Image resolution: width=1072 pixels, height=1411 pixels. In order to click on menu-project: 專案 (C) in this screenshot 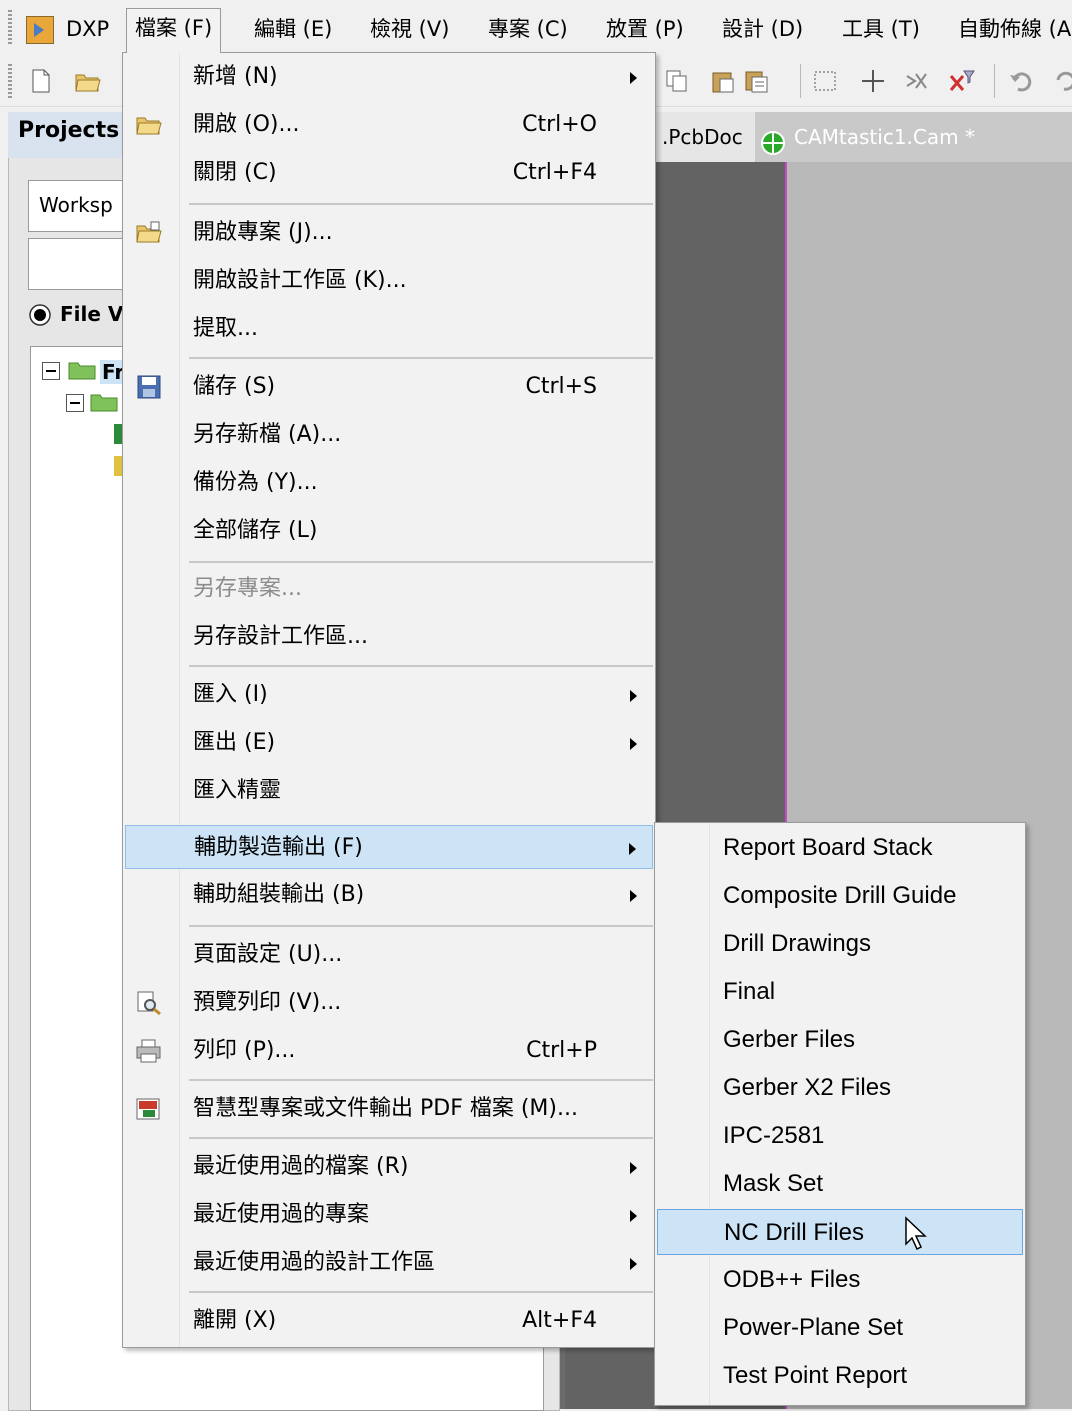, I will do `click(528, 29)`.